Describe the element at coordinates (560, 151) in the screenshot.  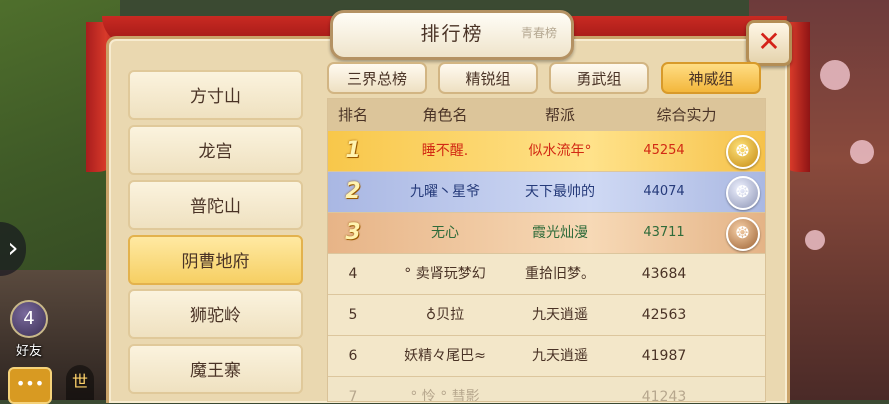
I see `guild-name: 似水流年°` at that location.